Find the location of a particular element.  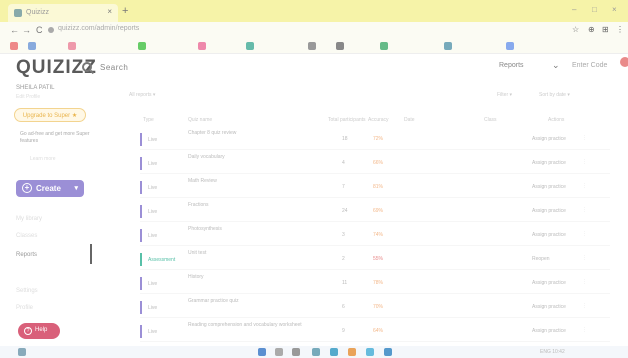

search-label: Search is located at coordinates (114, 67).